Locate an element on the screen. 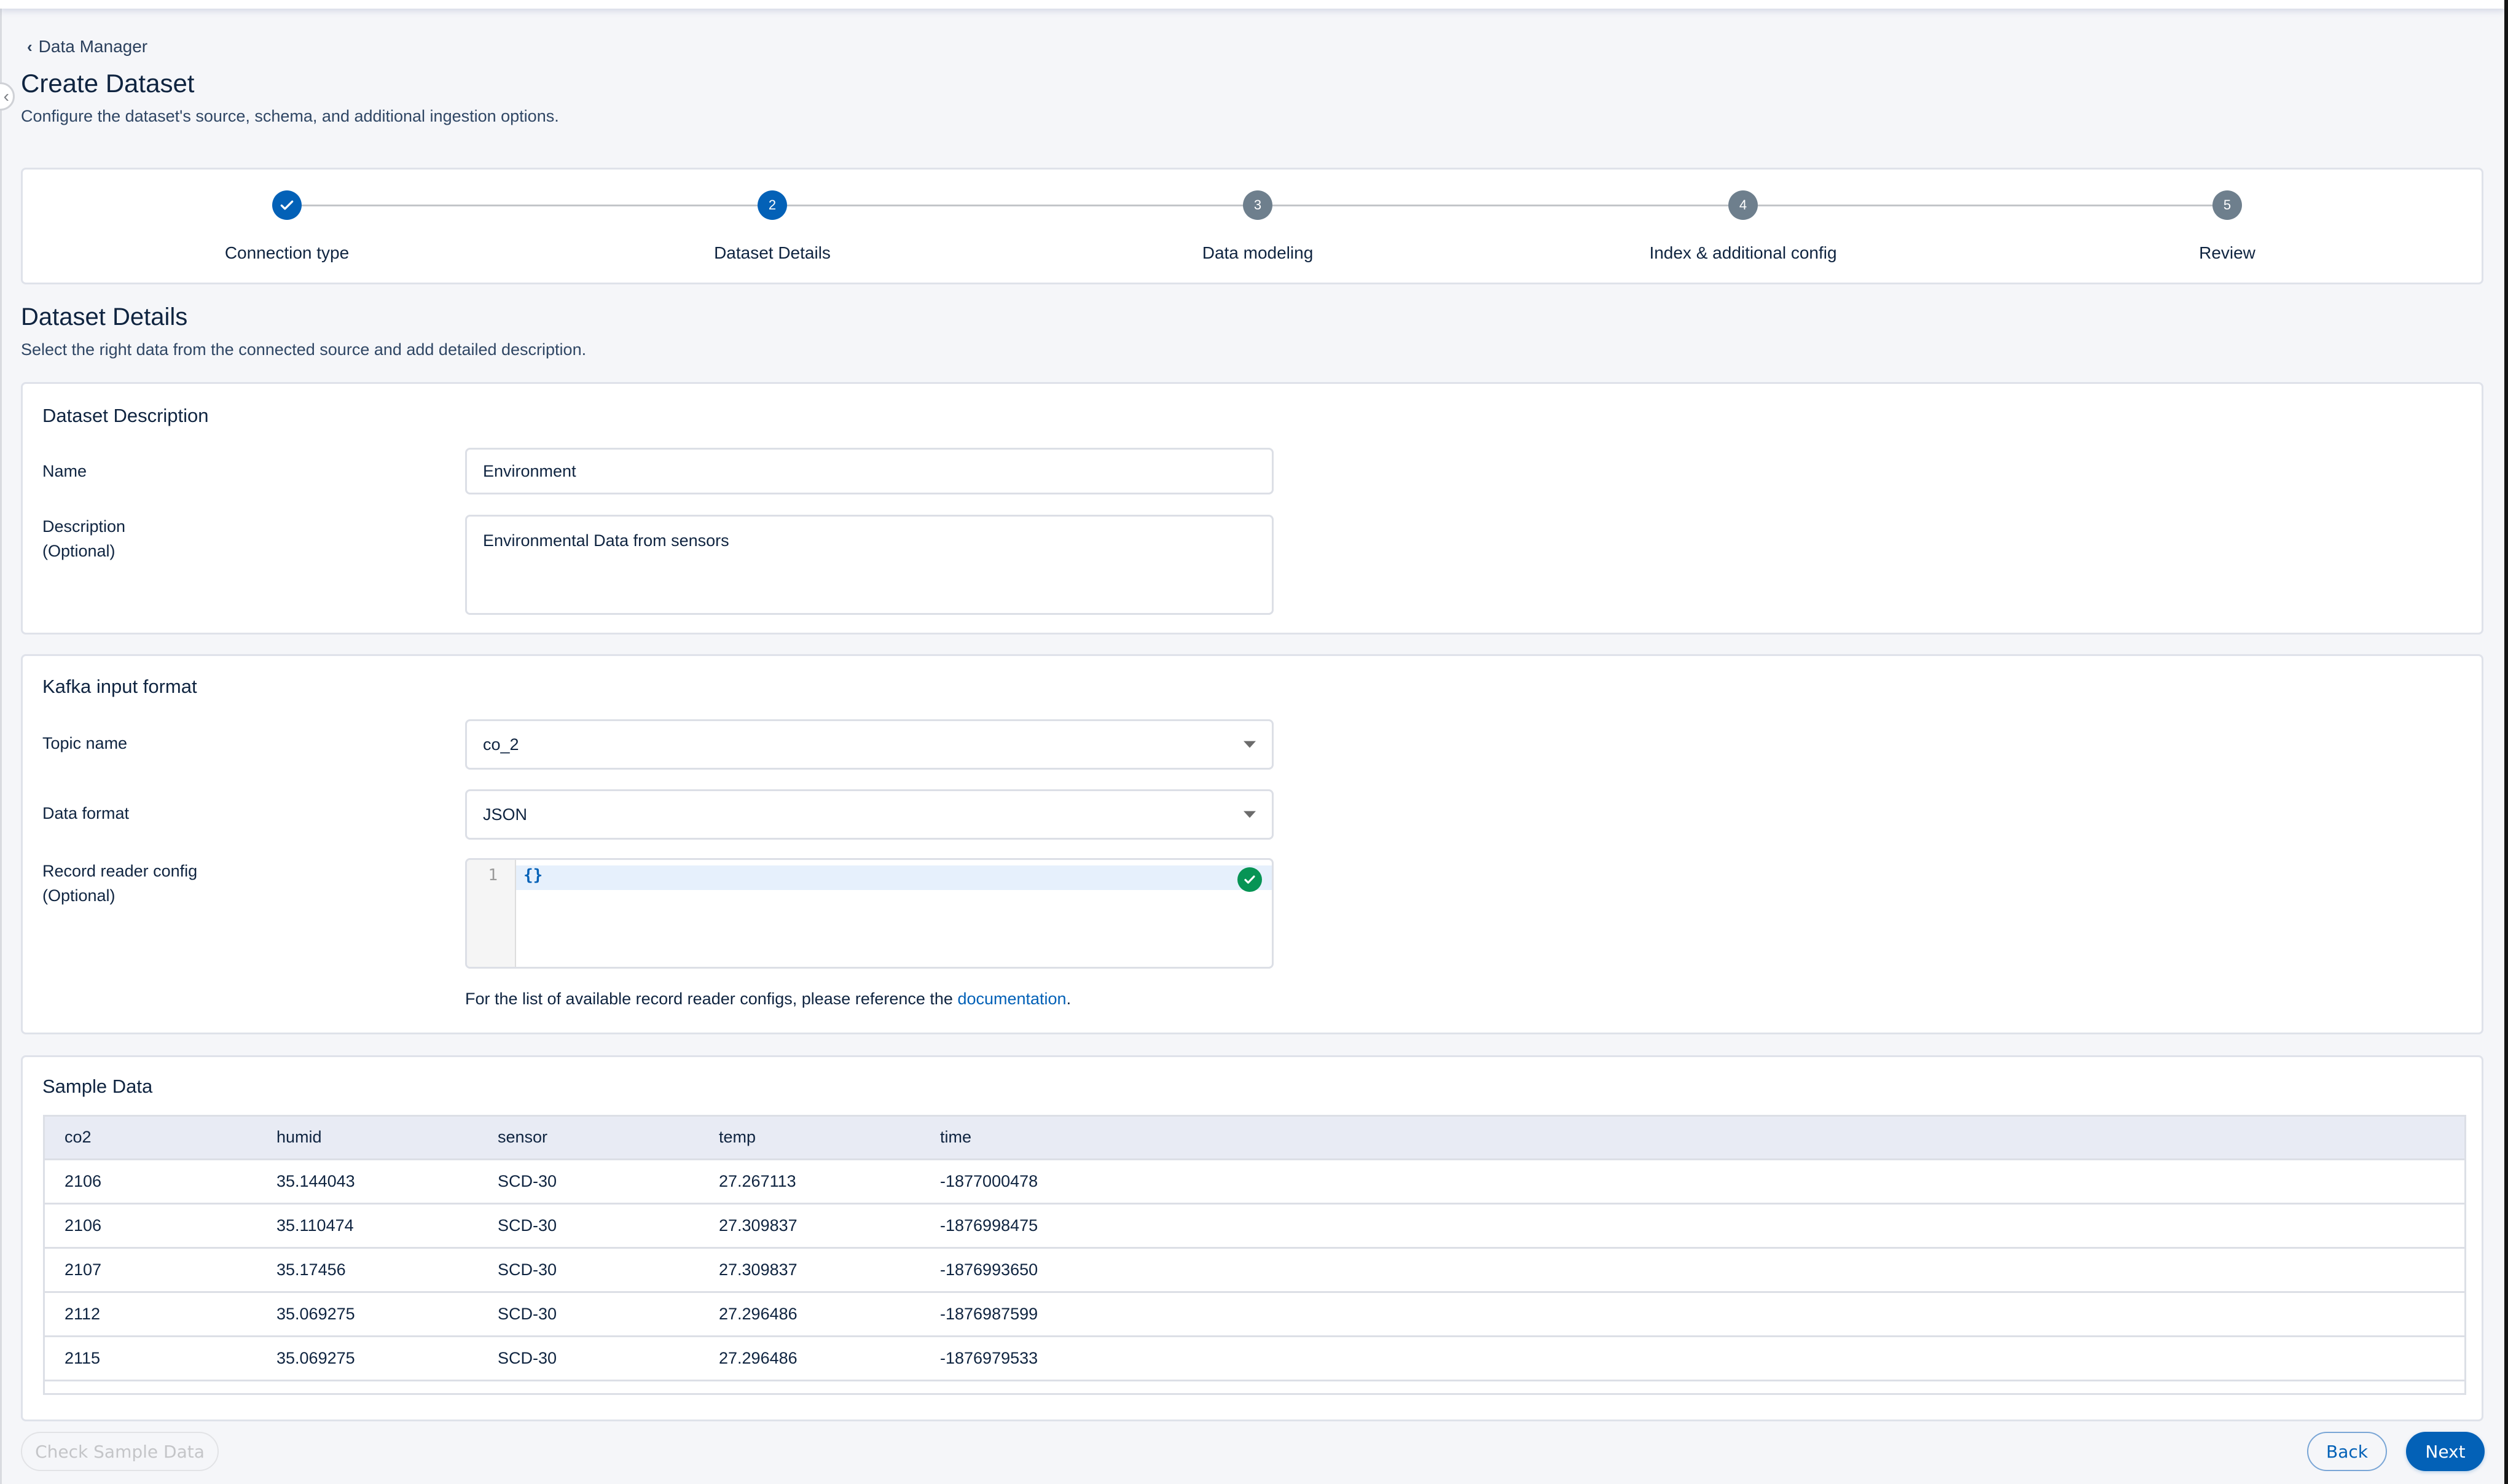  active-line-highlight is located at coordinates (894, 877).